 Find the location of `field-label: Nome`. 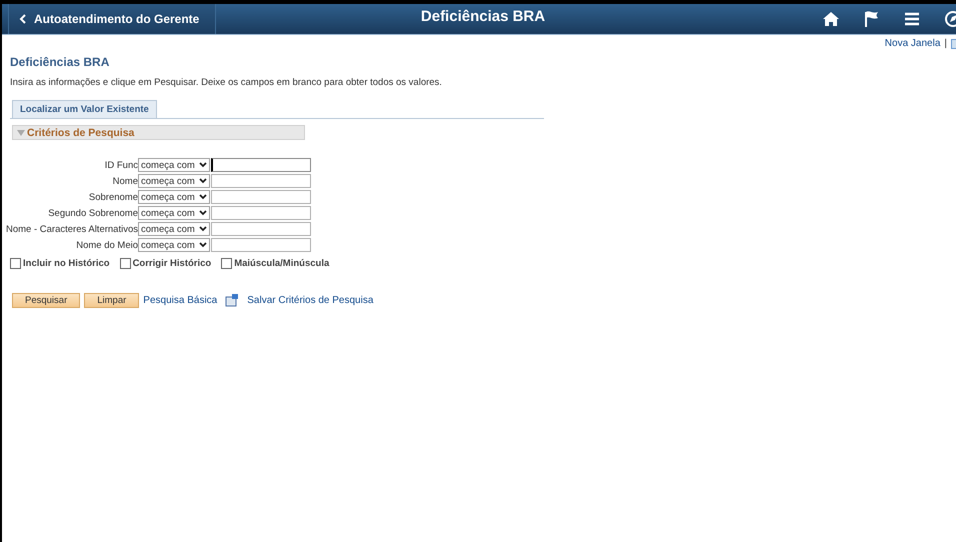

field-label: Nome is located at coordinates (125, 181).